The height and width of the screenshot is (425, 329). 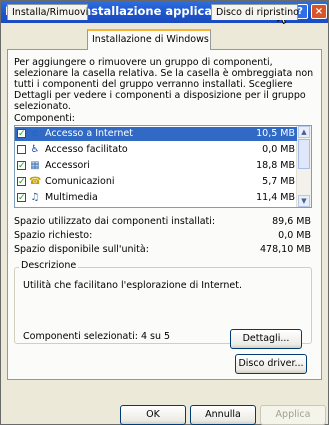 What do you see at coordinates (35, 181) in the screenshot?
I see `communications-icon: ☎` at bounding box center [35, 181].